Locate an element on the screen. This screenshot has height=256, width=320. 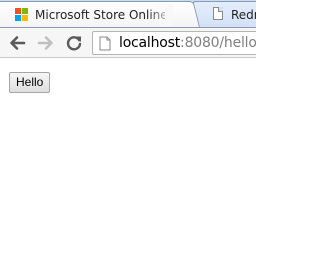
tab-title: Microsoft Store Online - W is located at coordinates (100, 15).